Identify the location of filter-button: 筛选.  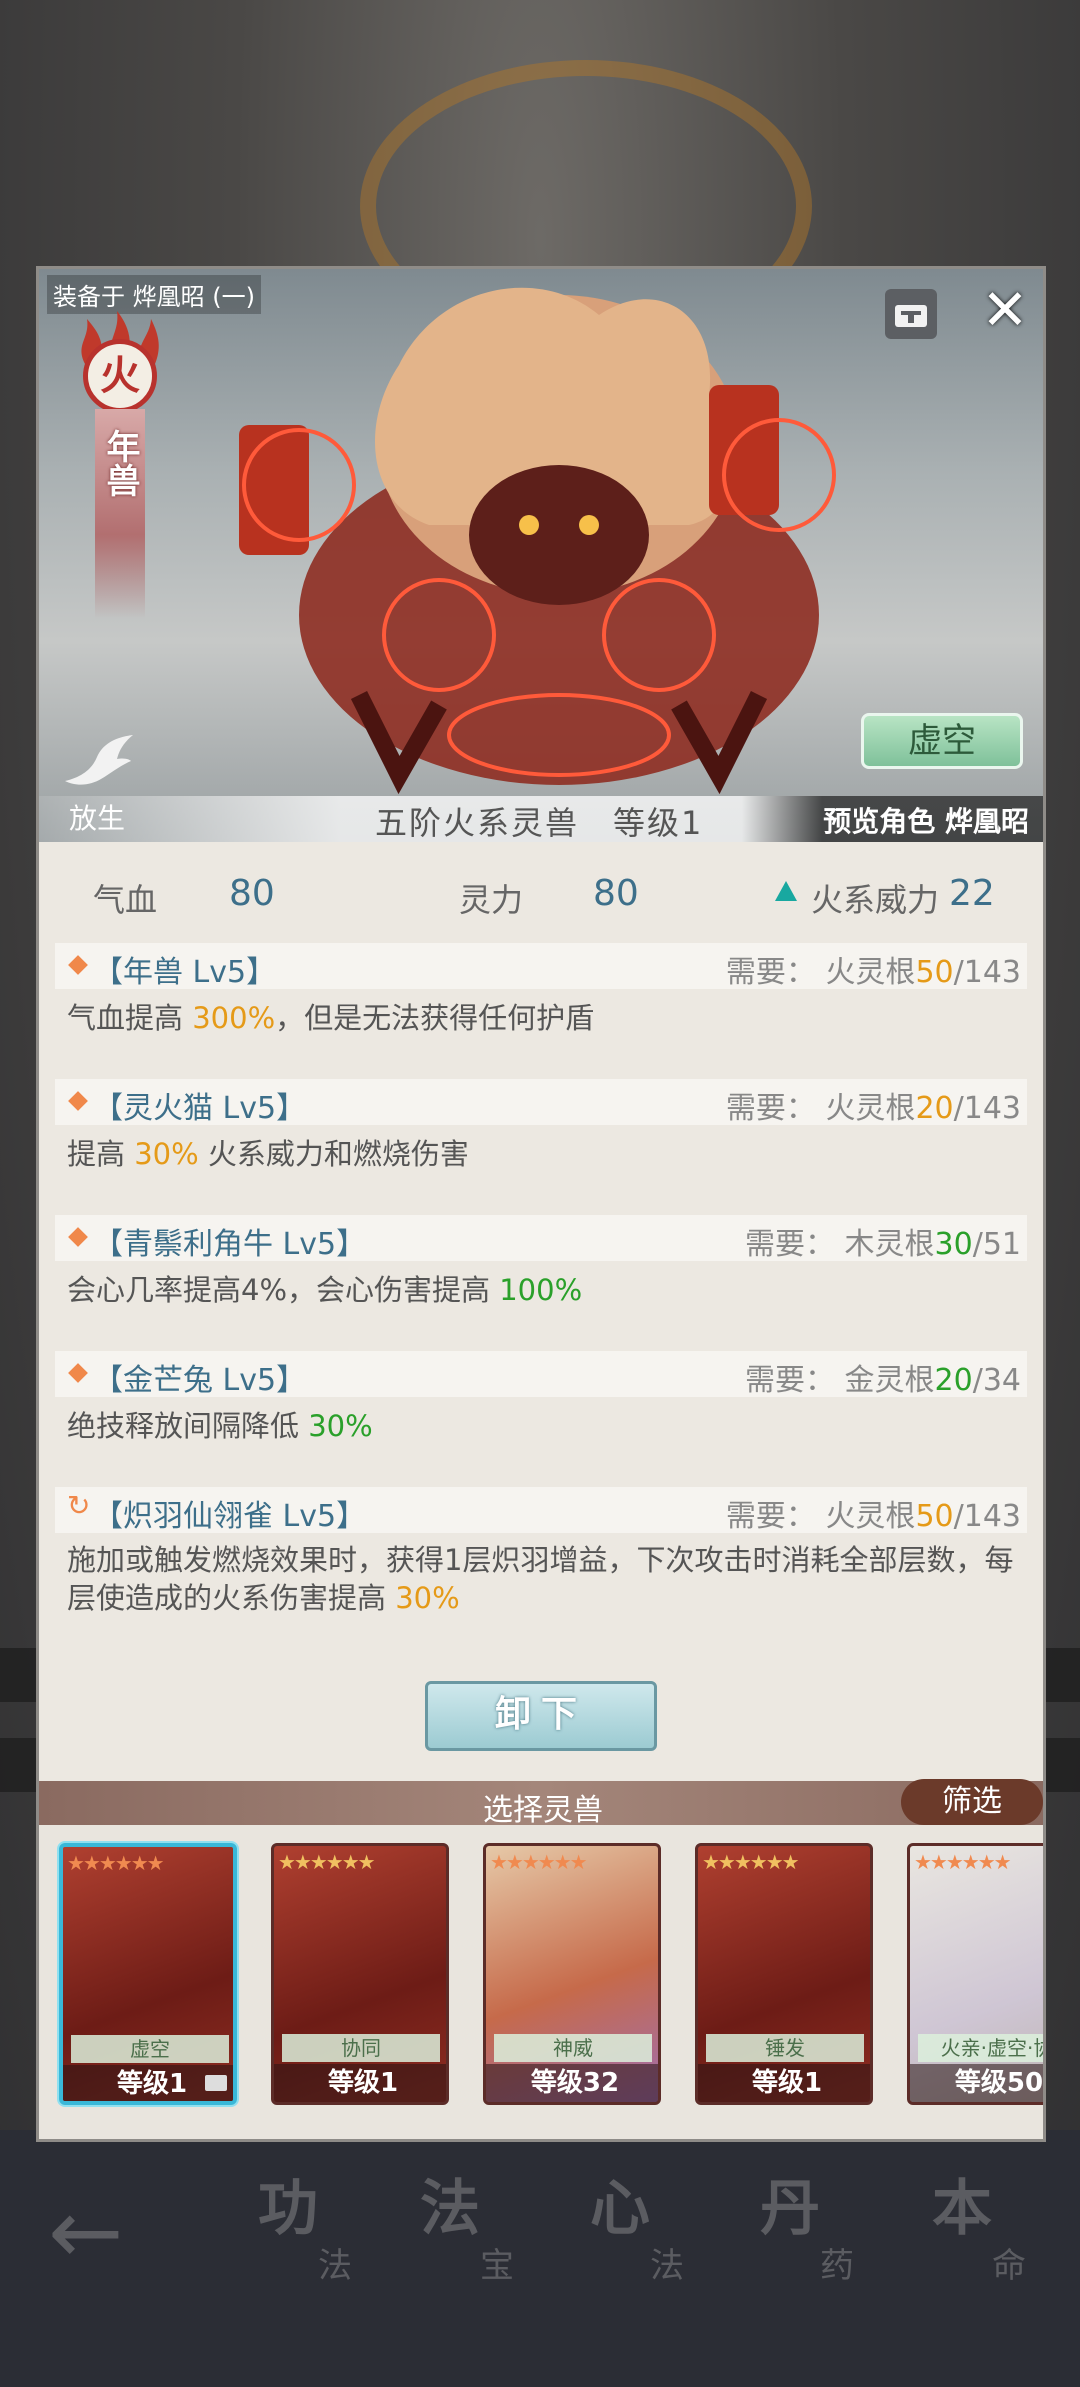
(972, 1802).